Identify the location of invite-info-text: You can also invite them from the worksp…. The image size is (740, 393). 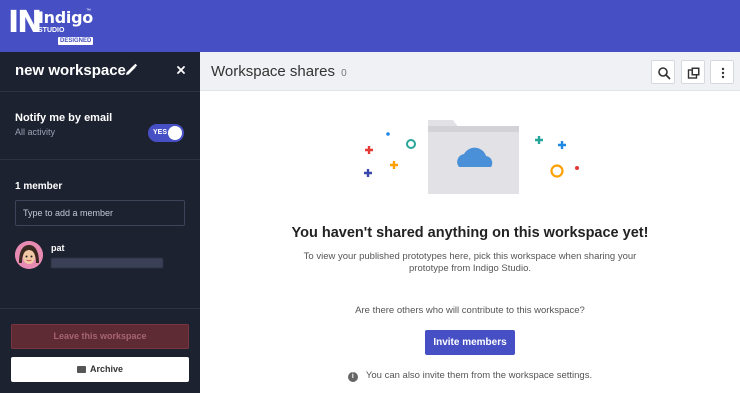
(479, 375).